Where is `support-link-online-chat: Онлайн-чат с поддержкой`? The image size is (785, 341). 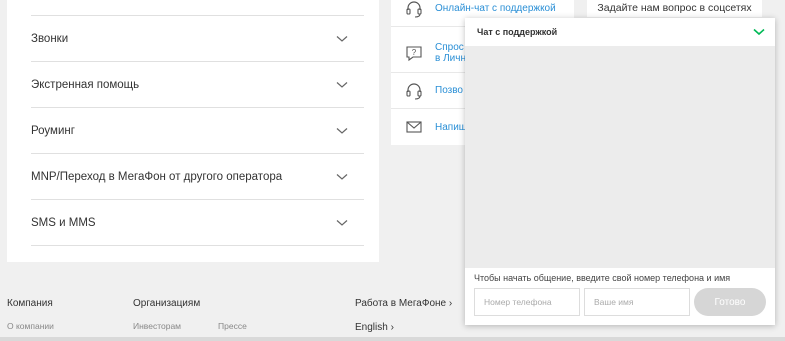
support-link-online-chat: Онлайн-чат с поддержкой is located at coordinates (495, 8).